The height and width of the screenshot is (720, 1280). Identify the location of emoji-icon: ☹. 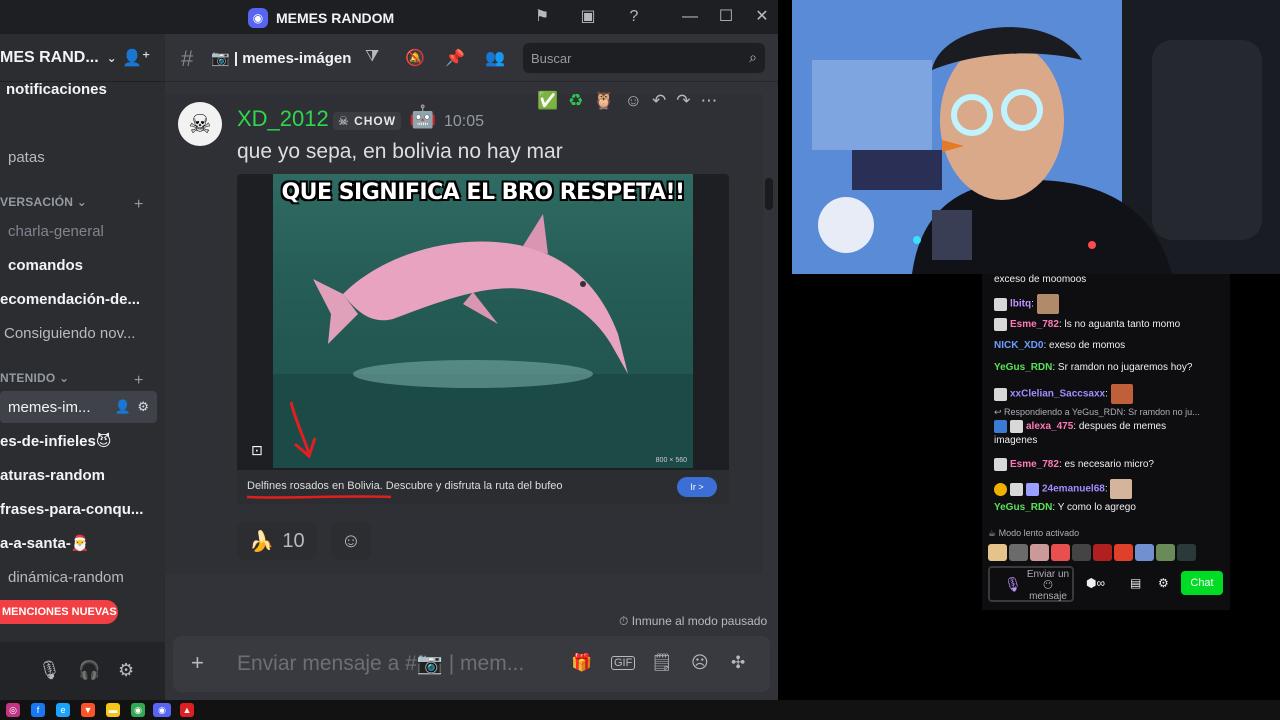
(700, 663).